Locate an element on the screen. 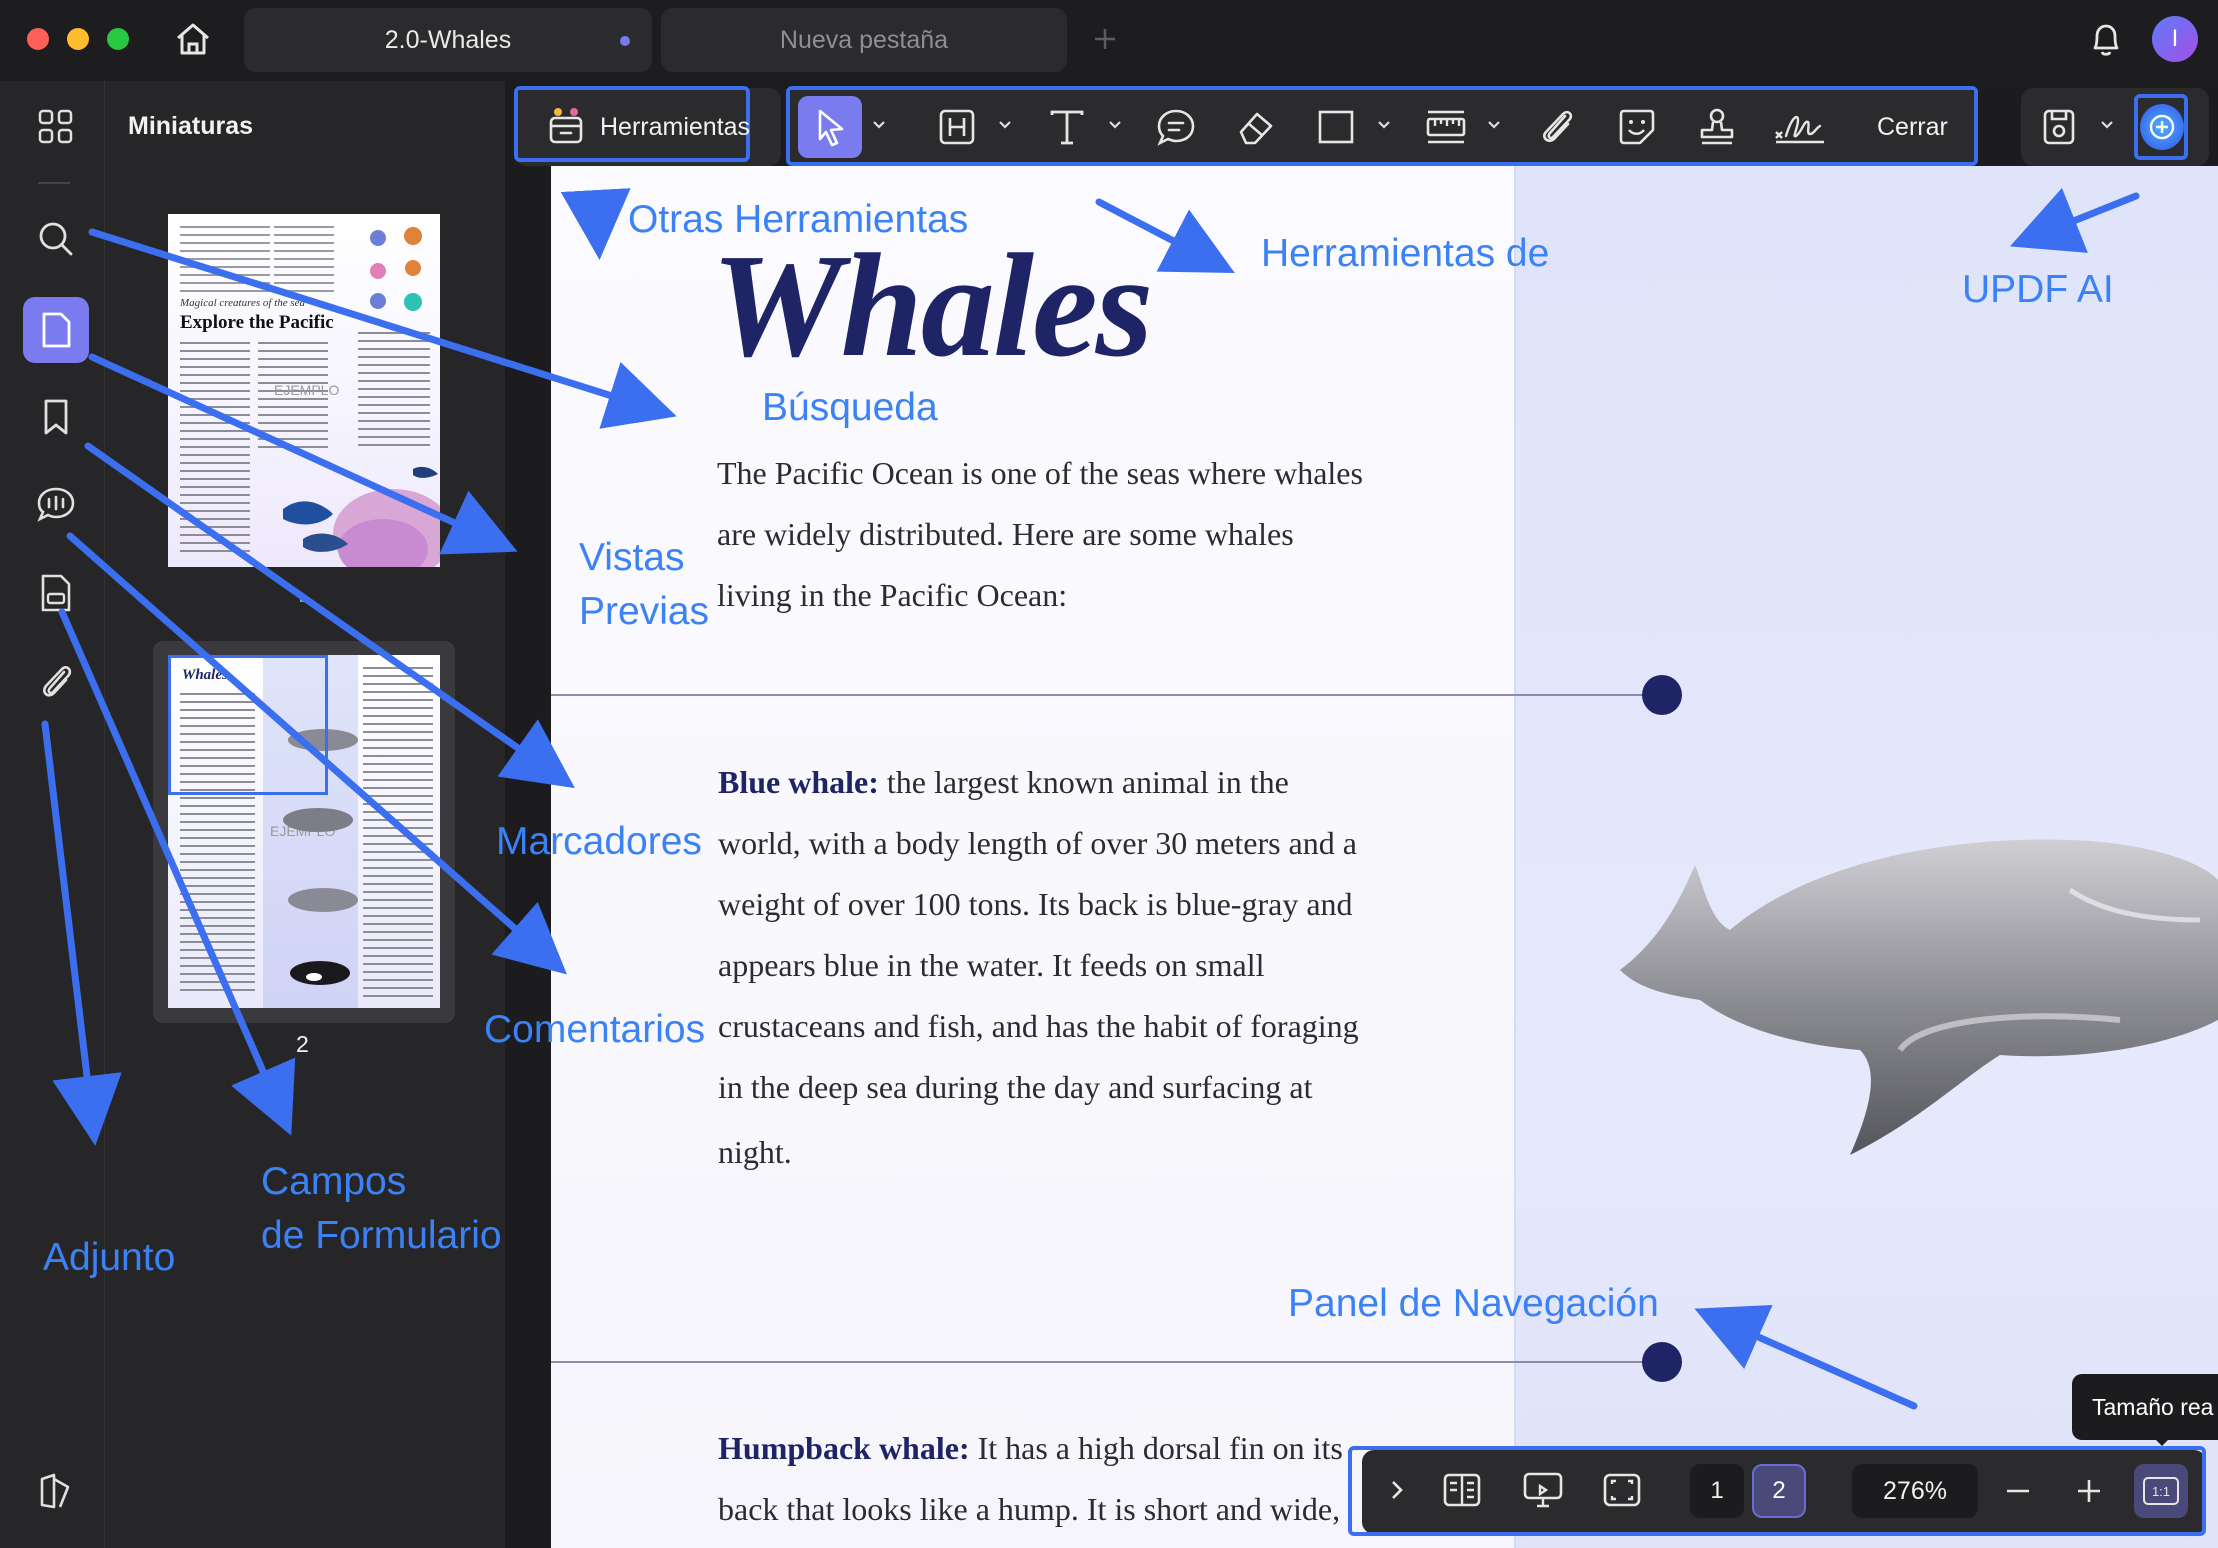  zoom-value: 276% is located at coordinates (1915, 1490).